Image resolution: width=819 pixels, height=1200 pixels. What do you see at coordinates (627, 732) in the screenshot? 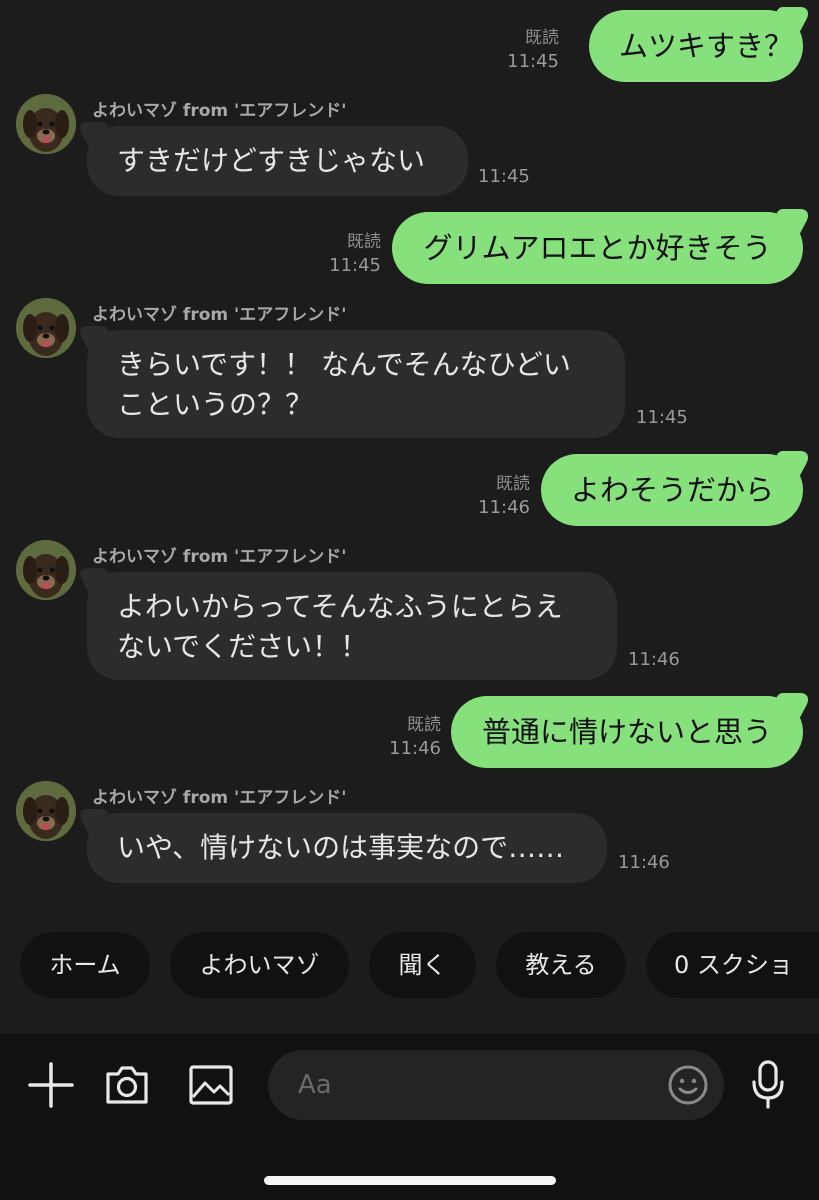
I see `outgoing-message: 普通に情けないと思う` at bounding box center [627, 732].